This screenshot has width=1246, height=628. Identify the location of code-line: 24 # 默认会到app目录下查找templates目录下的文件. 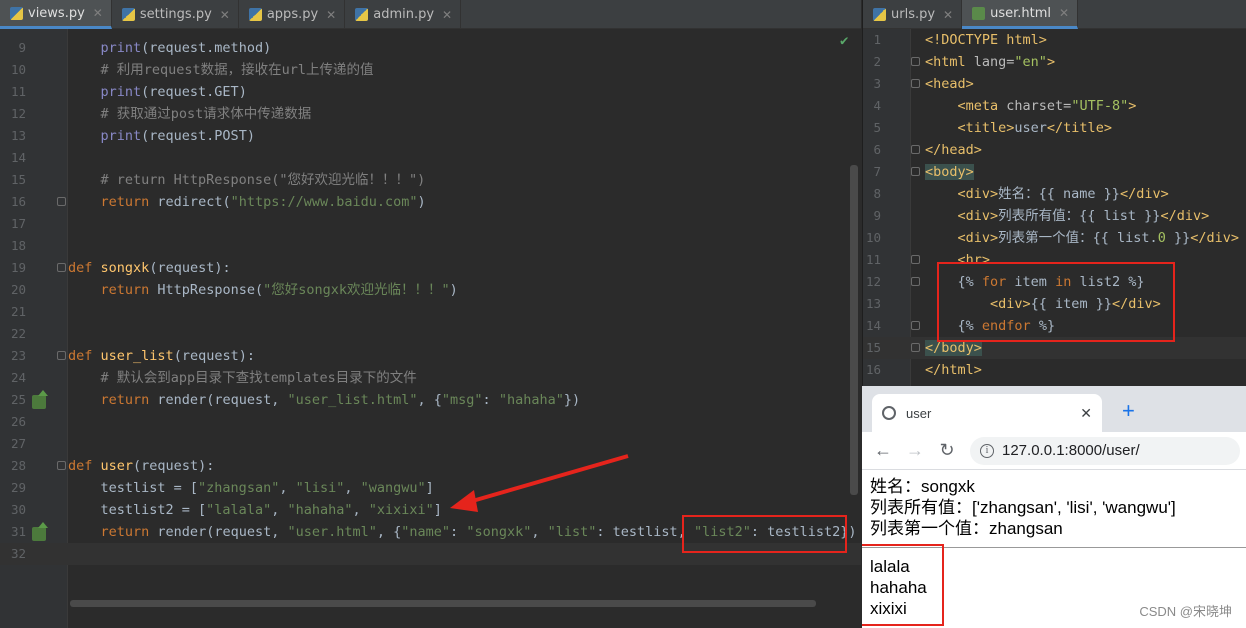
(430, 378).